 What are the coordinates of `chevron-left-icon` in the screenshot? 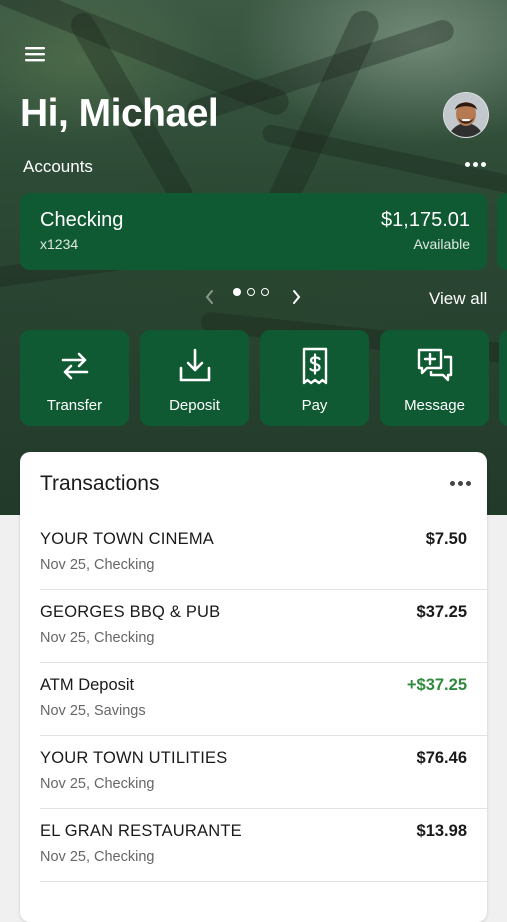 It's located at (209, 297).